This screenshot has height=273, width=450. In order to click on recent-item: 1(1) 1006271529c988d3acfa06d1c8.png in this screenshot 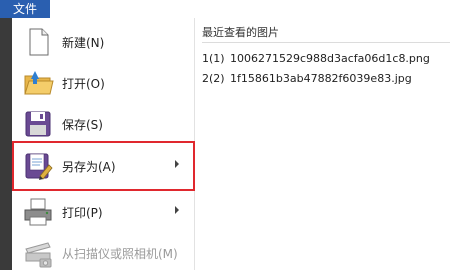, I will do `click(316, 61)`.